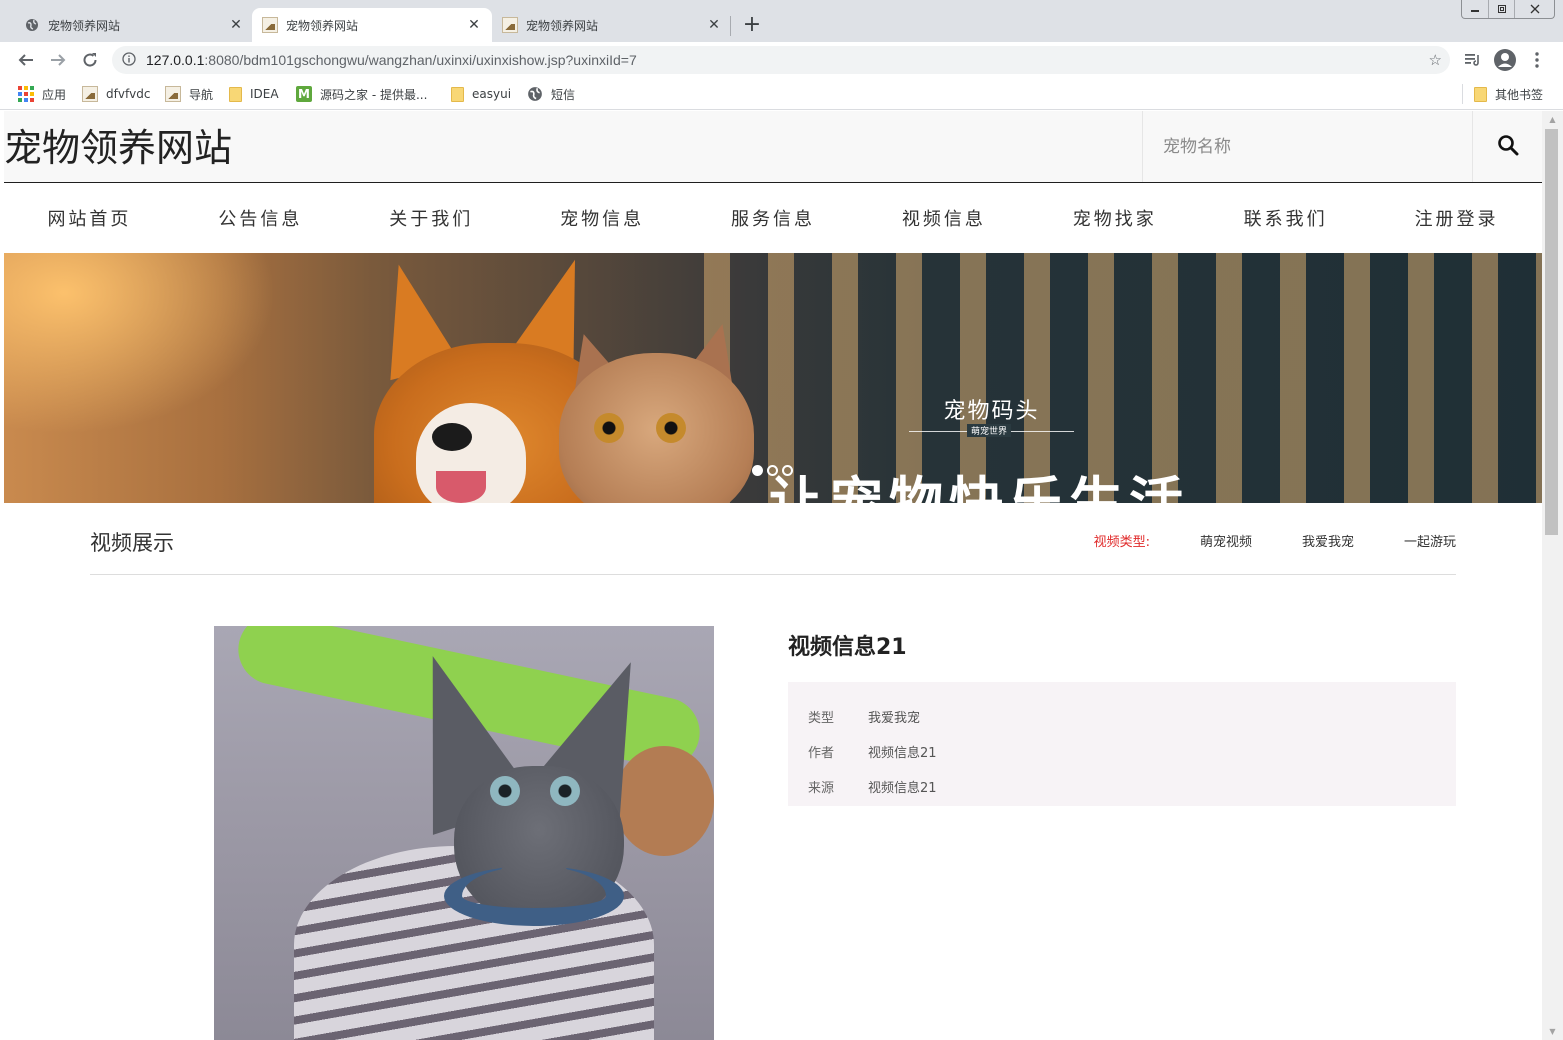 The image size is (1563, 1040). I want to click on section-header: 视频展示 视频类型: 萌宠视频 我爱我宠 一起游玩, so click(773, 539).